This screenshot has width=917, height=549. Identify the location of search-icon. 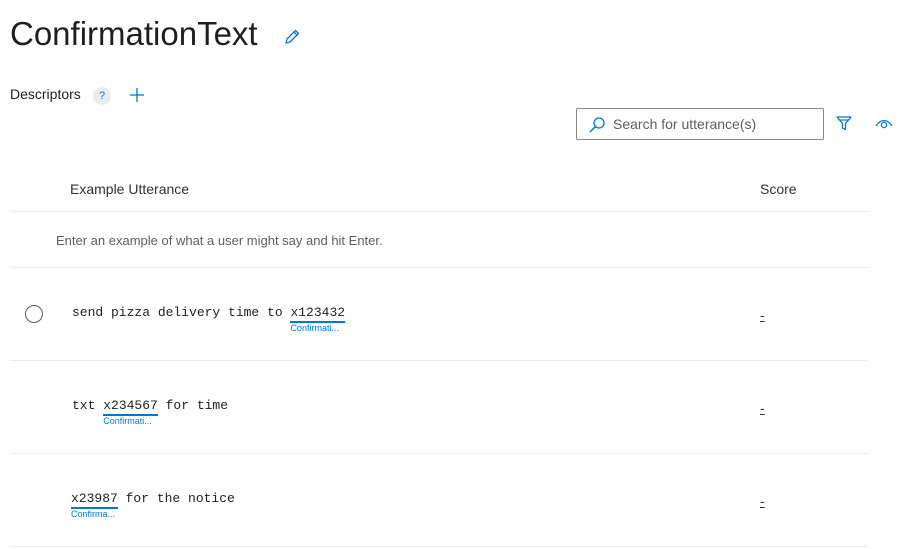
(597, 125).